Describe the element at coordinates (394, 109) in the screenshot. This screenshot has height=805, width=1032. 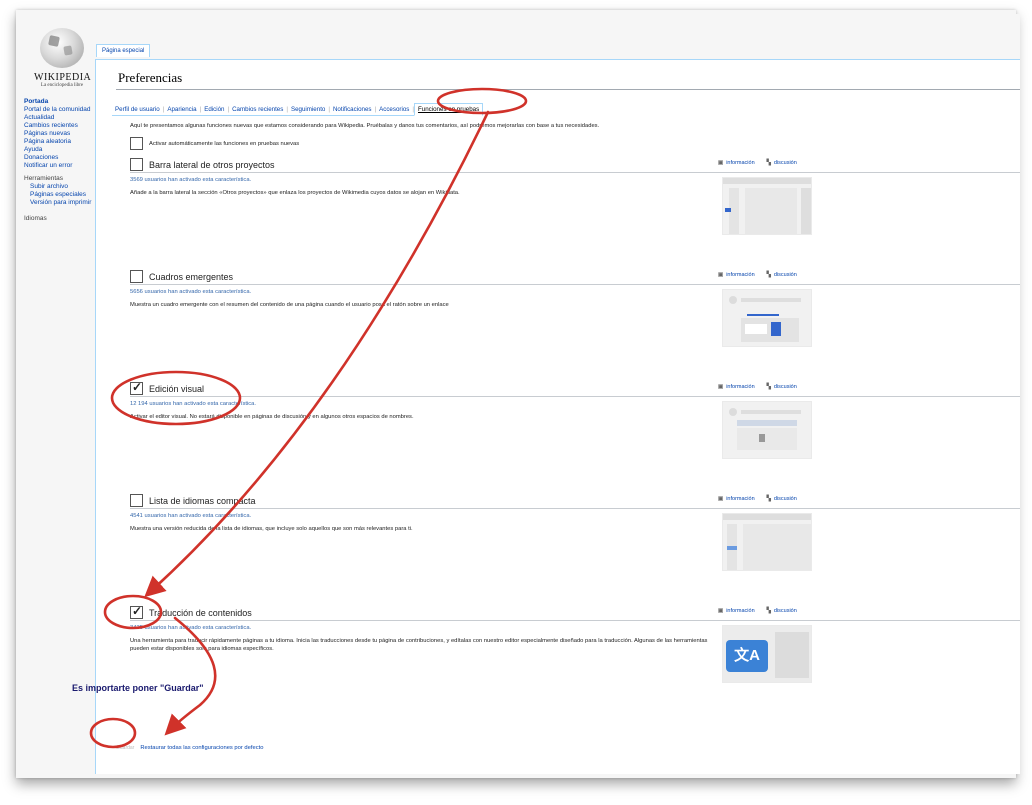
I see `tab-accesorios: Accesorios` at that location.